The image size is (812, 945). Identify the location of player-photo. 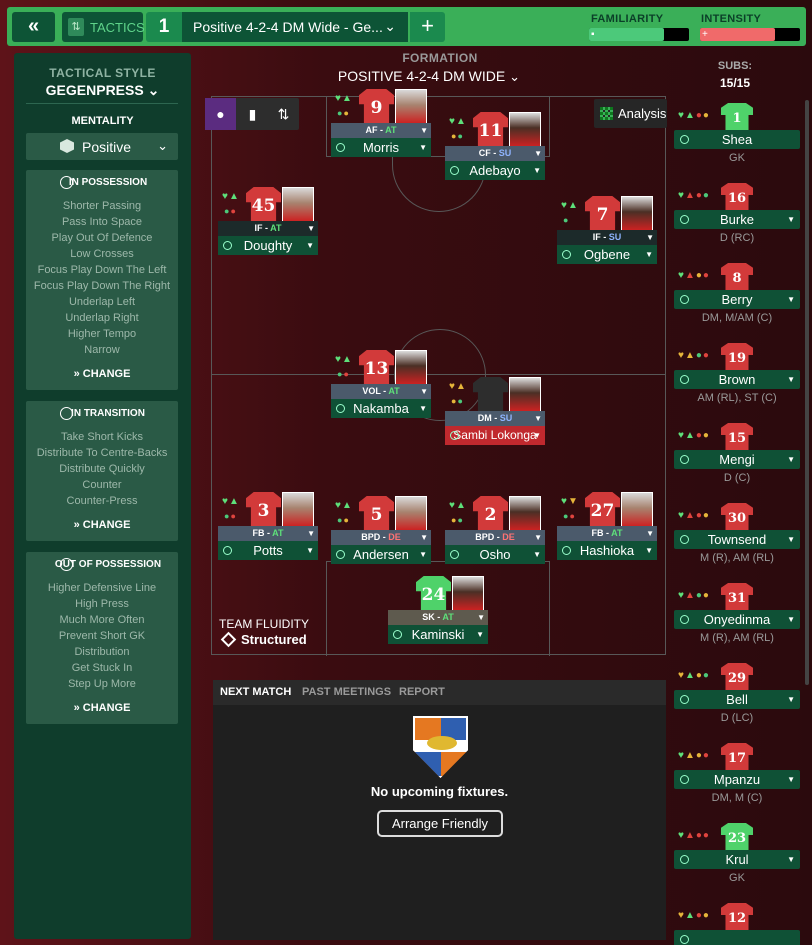
(525, 394).